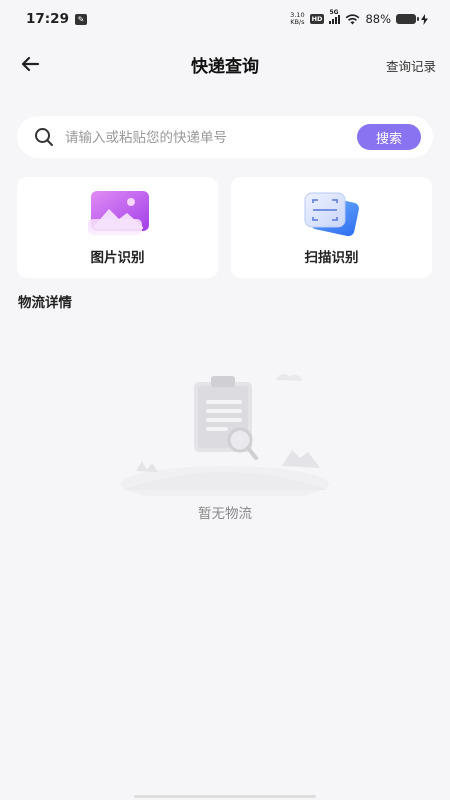 This screenshot has width=450, height=800. Describe the element at coordinates (297, 22) in the screenshot. I see `net-speed-unit: KB/s` at that location.